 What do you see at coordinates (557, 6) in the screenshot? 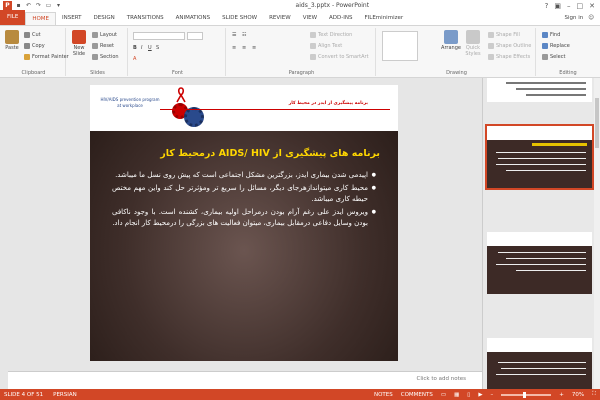
I see `ribbon-display-icon: ▣` at bounding box center [557, 6].